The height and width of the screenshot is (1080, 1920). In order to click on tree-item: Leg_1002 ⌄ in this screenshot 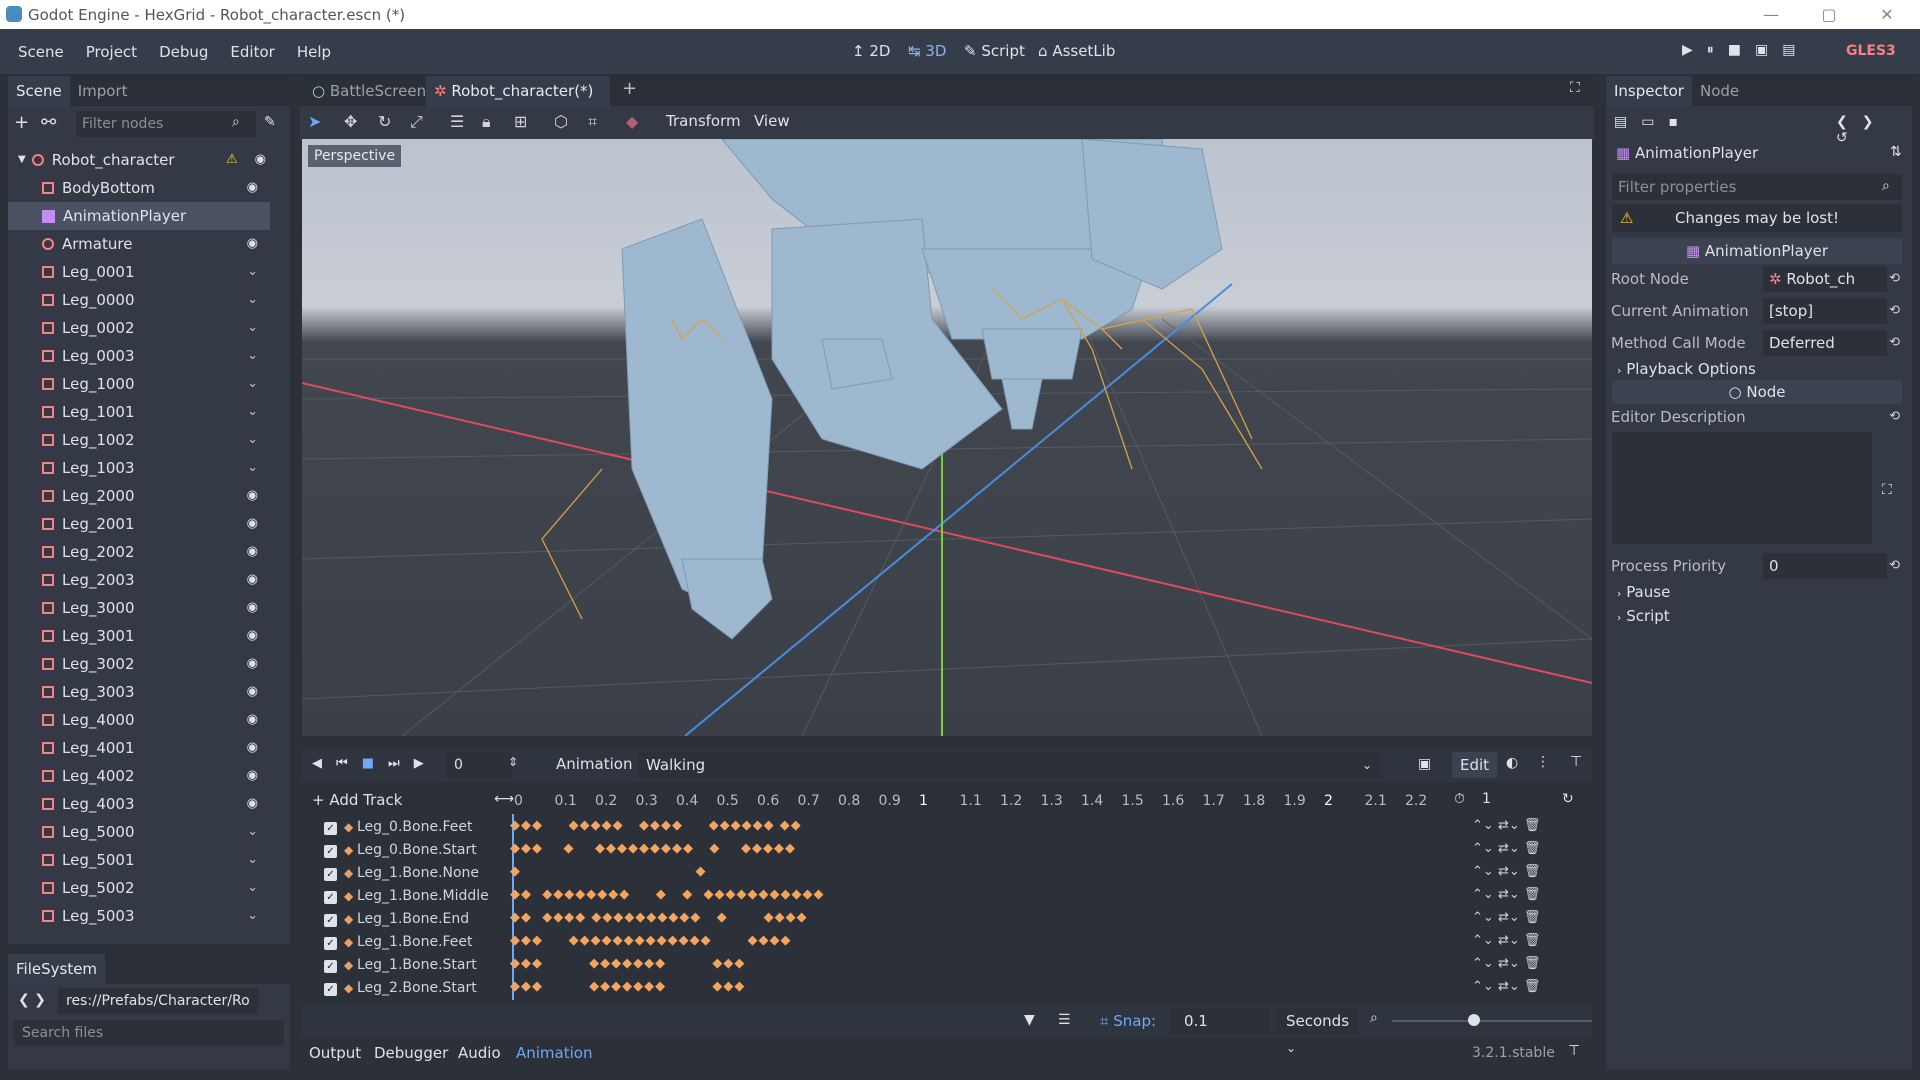, I will do `click(139, 440)`.